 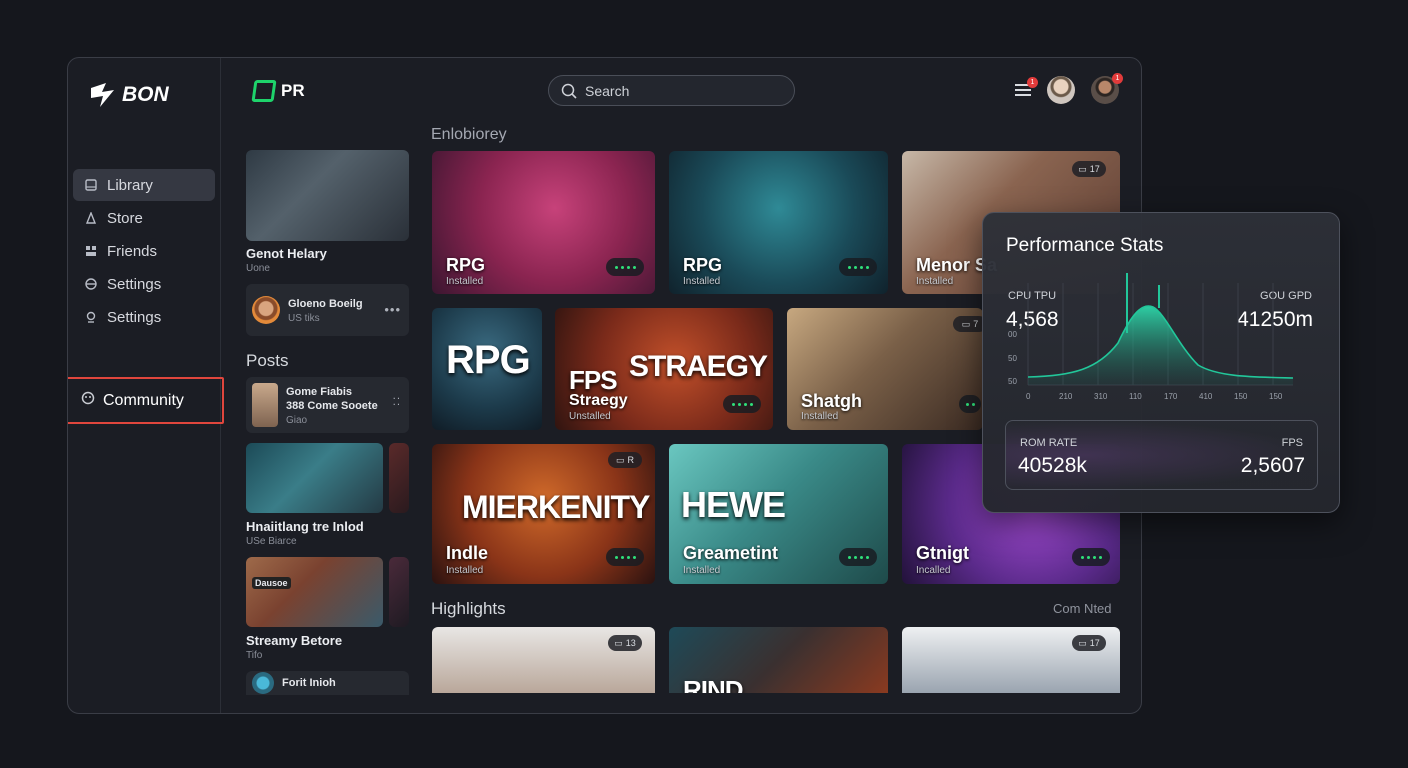 What do you see at coordinates (1012, 358) in the screenshot?
I see `y-tick: 50` at bounding box center [1012, 358].